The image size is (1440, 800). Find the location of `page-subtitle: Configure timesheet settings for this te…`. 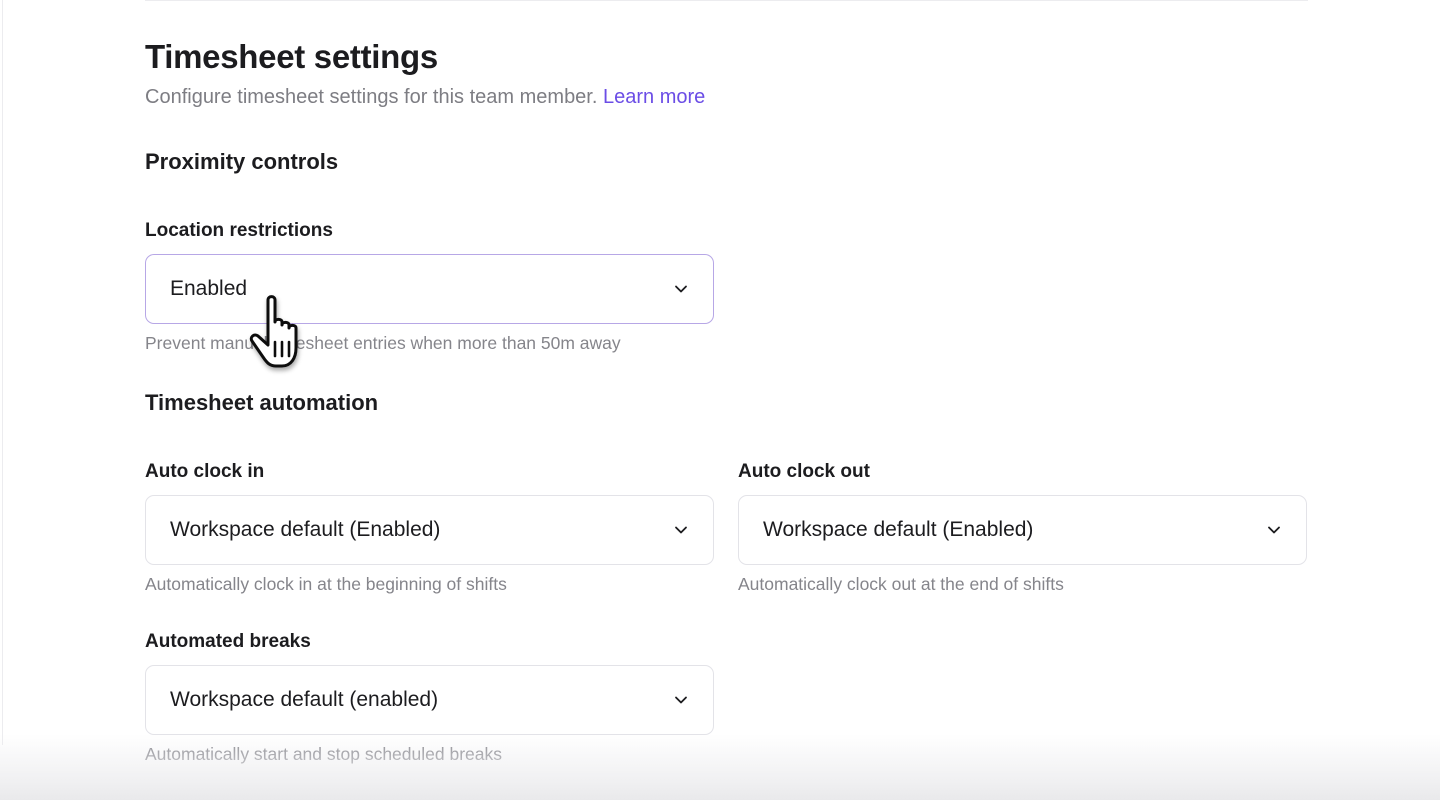

page-subtitle: Configure timesheet settings for this te… is located at coordinates (425, 97).